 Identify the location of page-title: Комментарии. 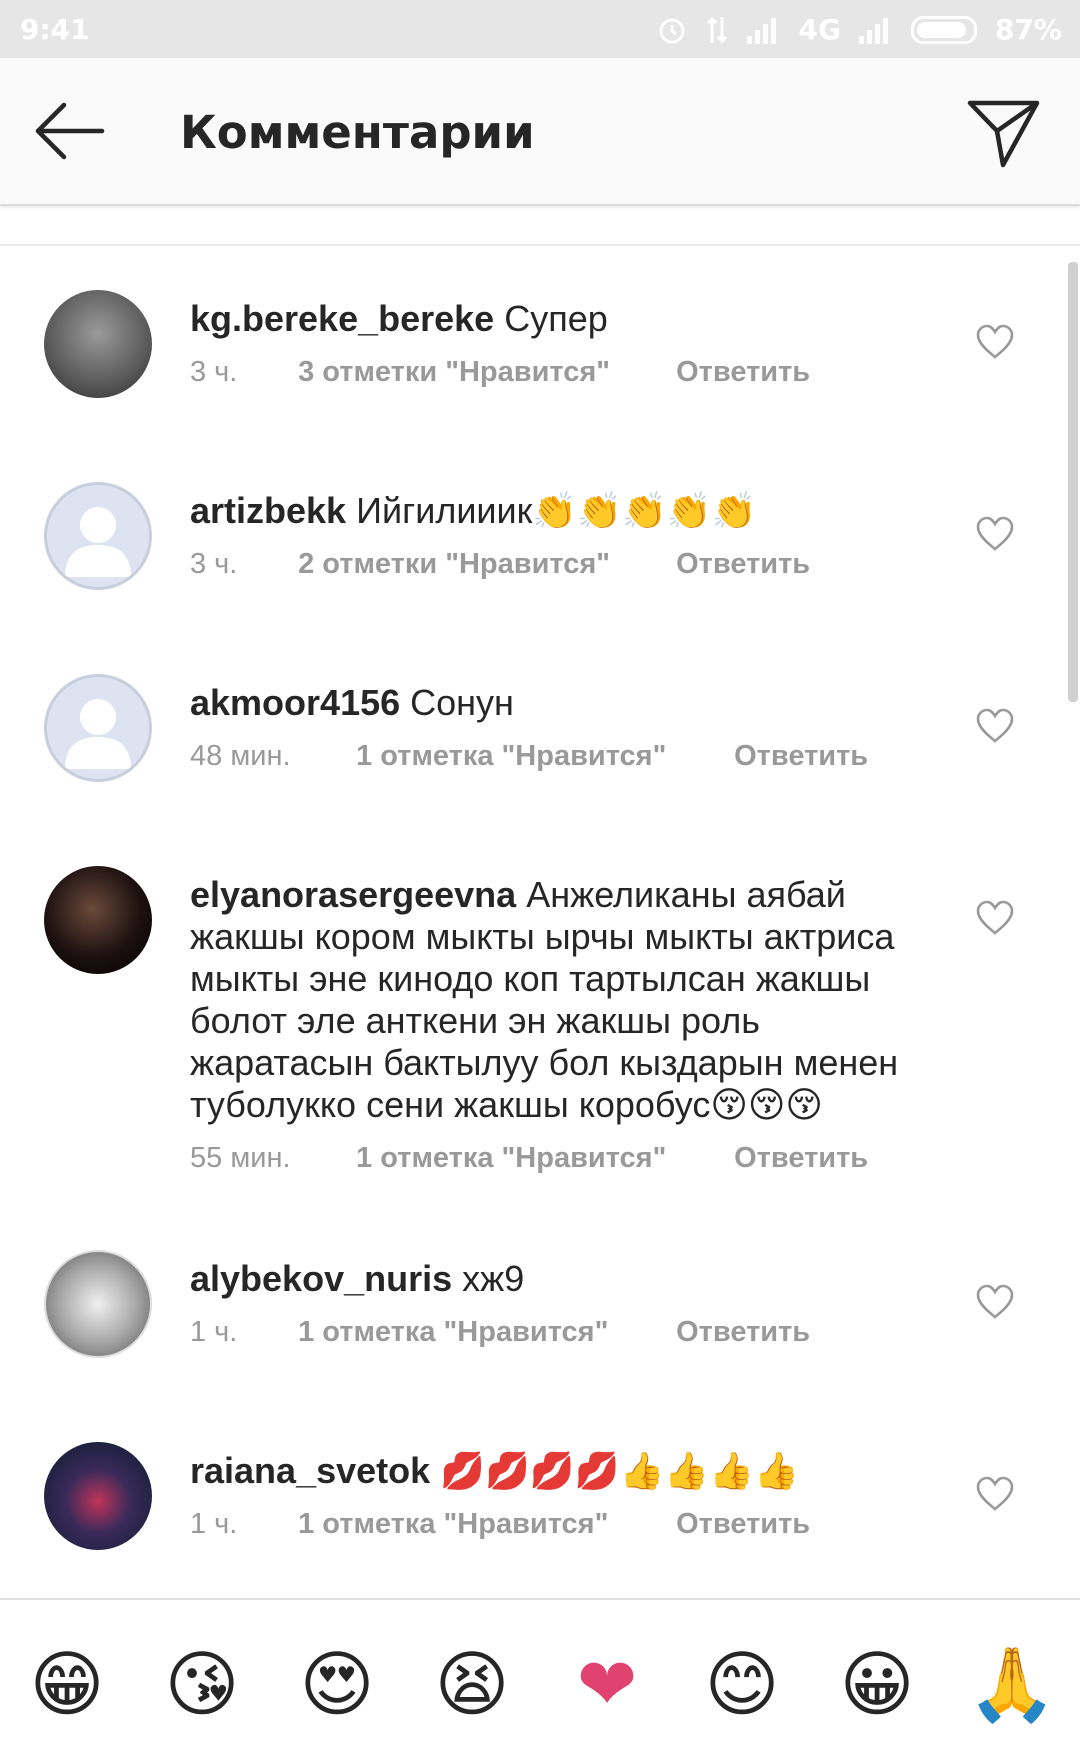
(357, 132).